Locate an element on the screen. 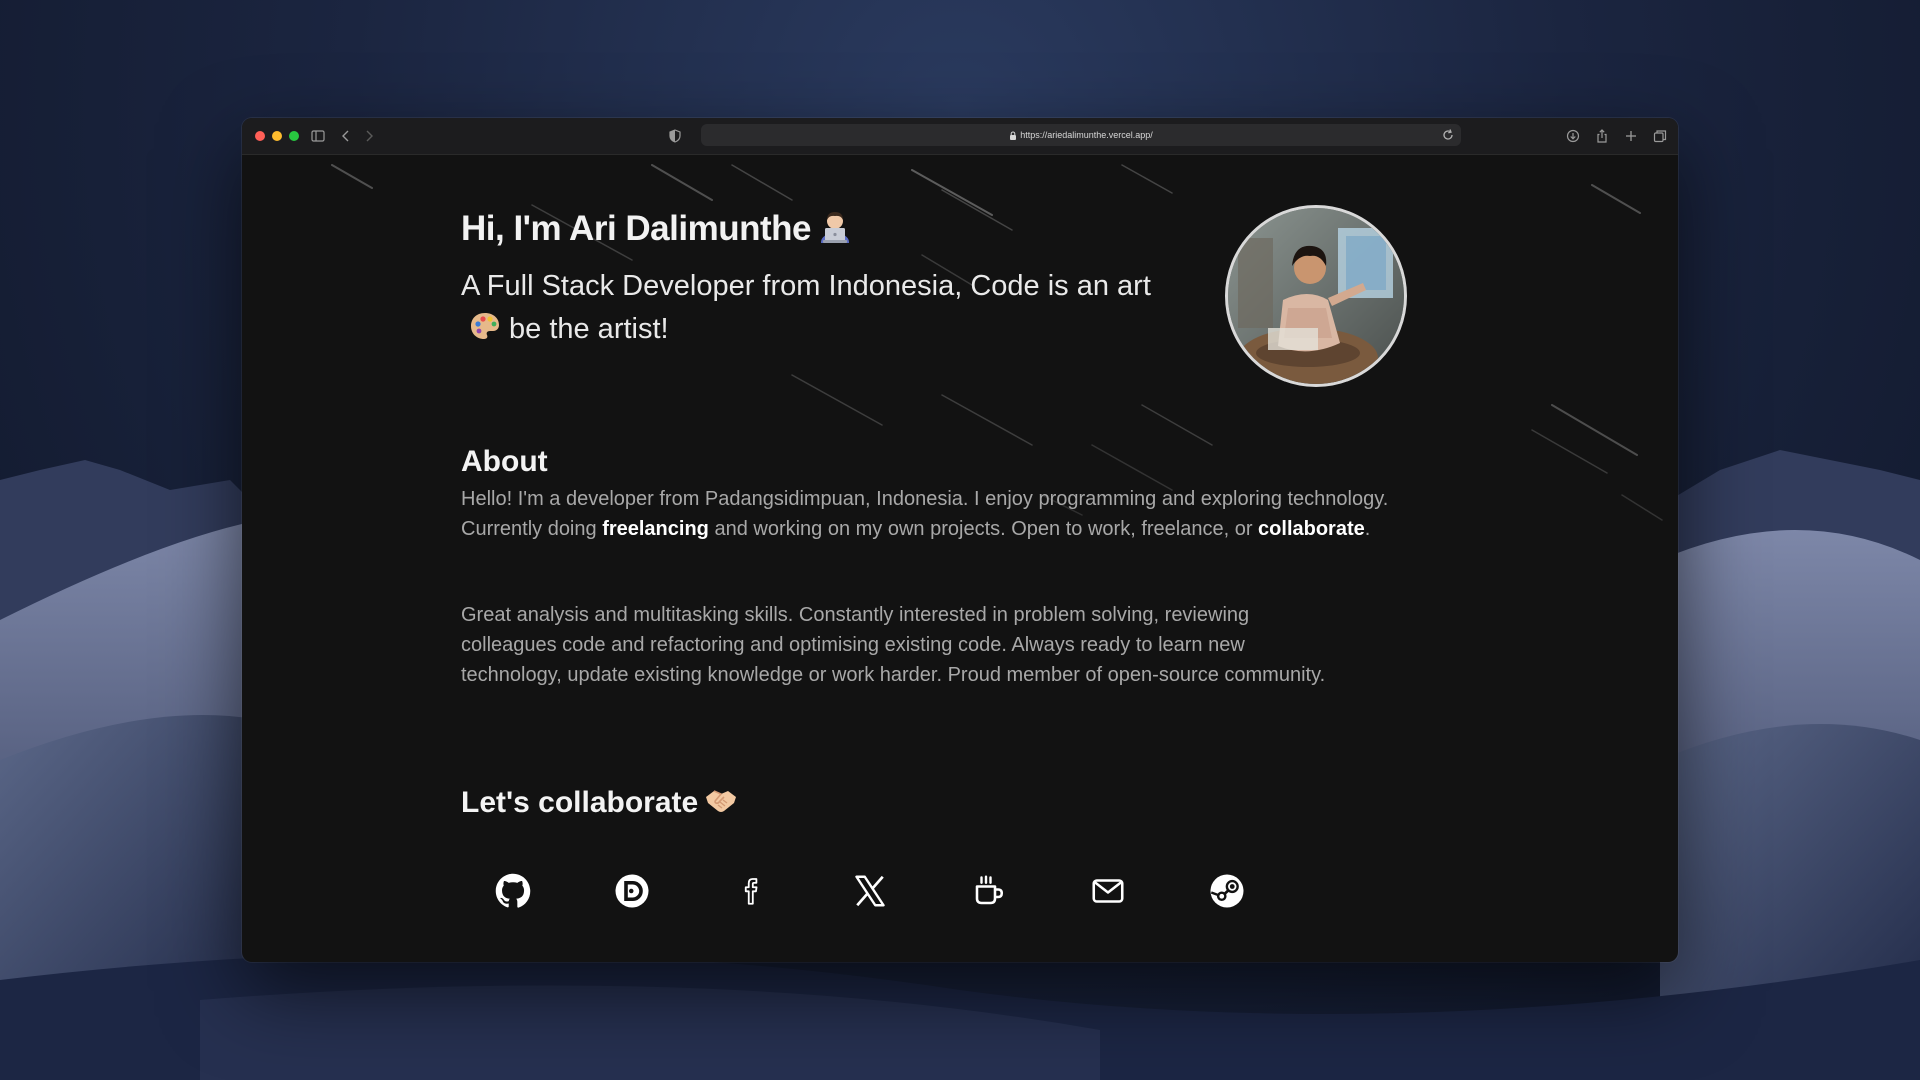  coffee-icon is located at coordinates (989, 890).